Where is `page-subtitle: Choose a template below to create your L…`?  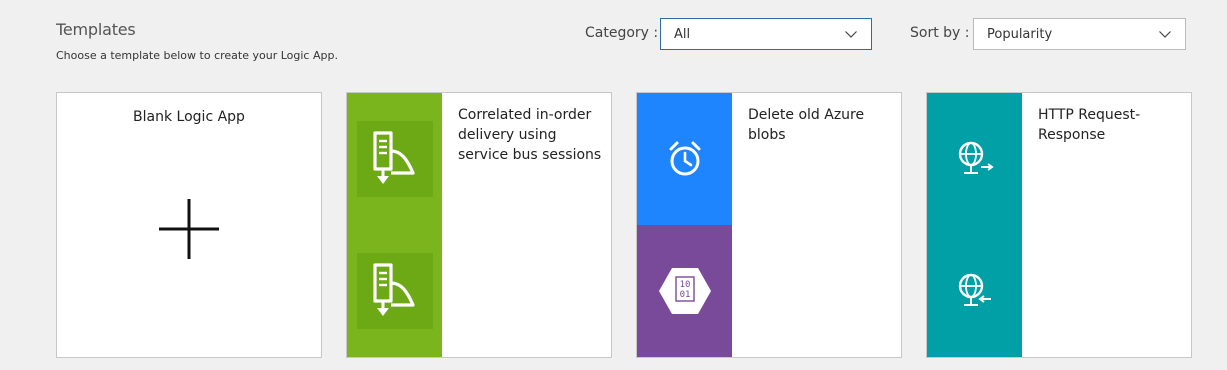
page-subtitle: Choose a template below to create your L… is located at coordinates (197, 55).